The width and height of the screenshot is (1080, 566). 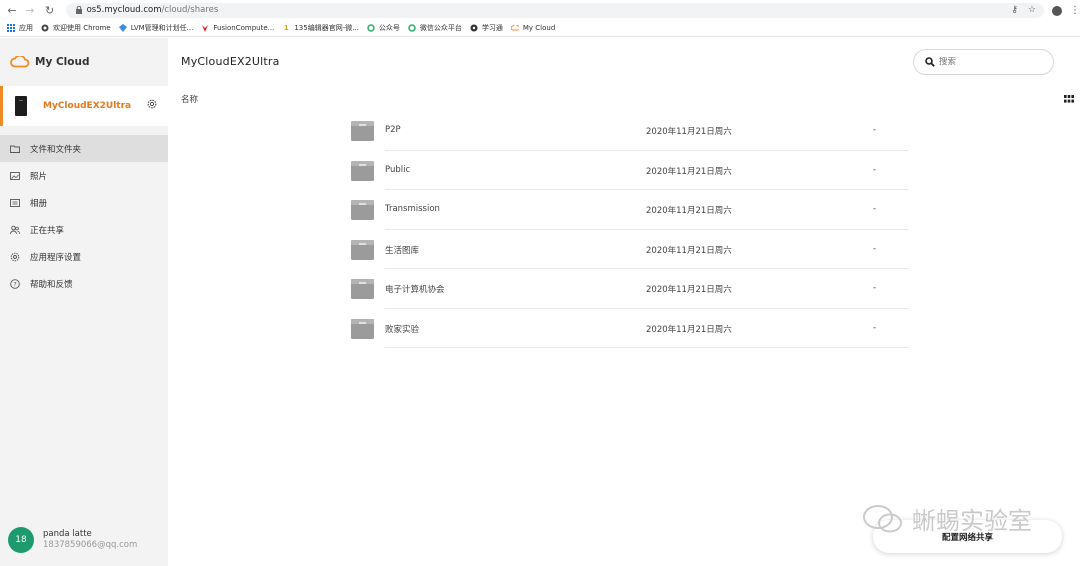 I want to click on reload-icon: ↻, so click(x=50, y=10).